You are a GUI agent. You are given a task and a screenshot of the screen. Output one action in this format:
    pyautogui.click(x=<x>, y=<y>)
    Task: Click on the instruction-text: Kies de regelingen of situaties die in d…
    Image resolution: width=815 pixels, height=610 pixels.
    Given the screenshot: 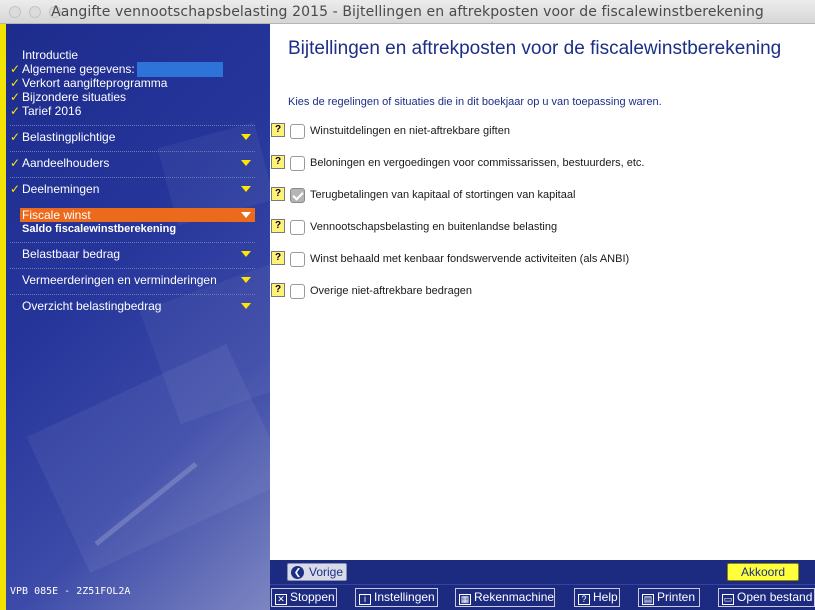 What is the action you would take?
    pyautogui.click(x=475, y=102)
    